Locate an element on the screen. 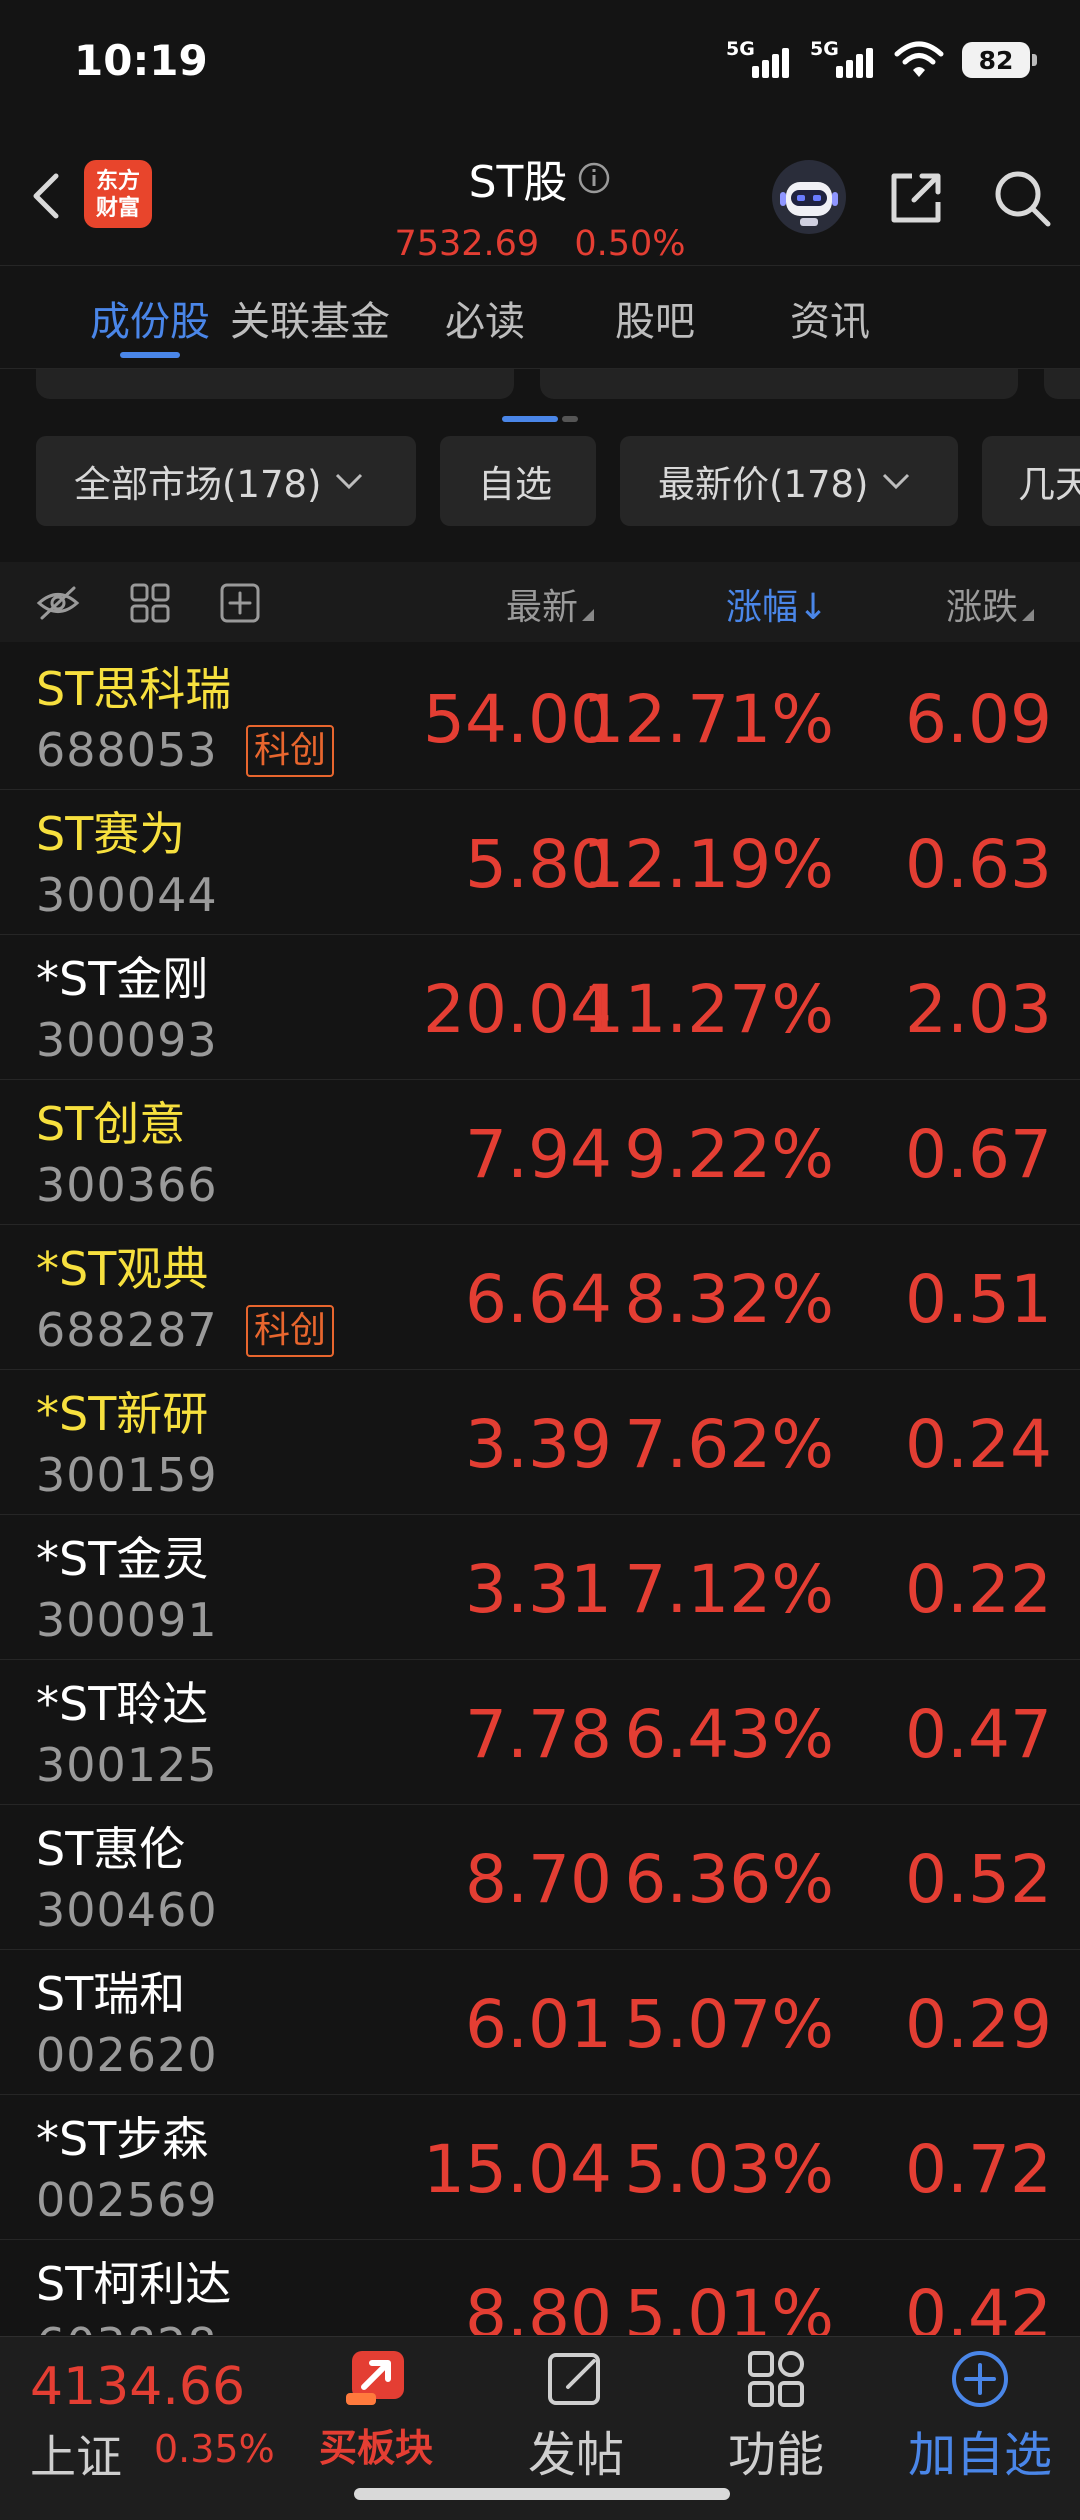  price-filter-dropdown: 最新价(178) is located at coordinates (789, 481).